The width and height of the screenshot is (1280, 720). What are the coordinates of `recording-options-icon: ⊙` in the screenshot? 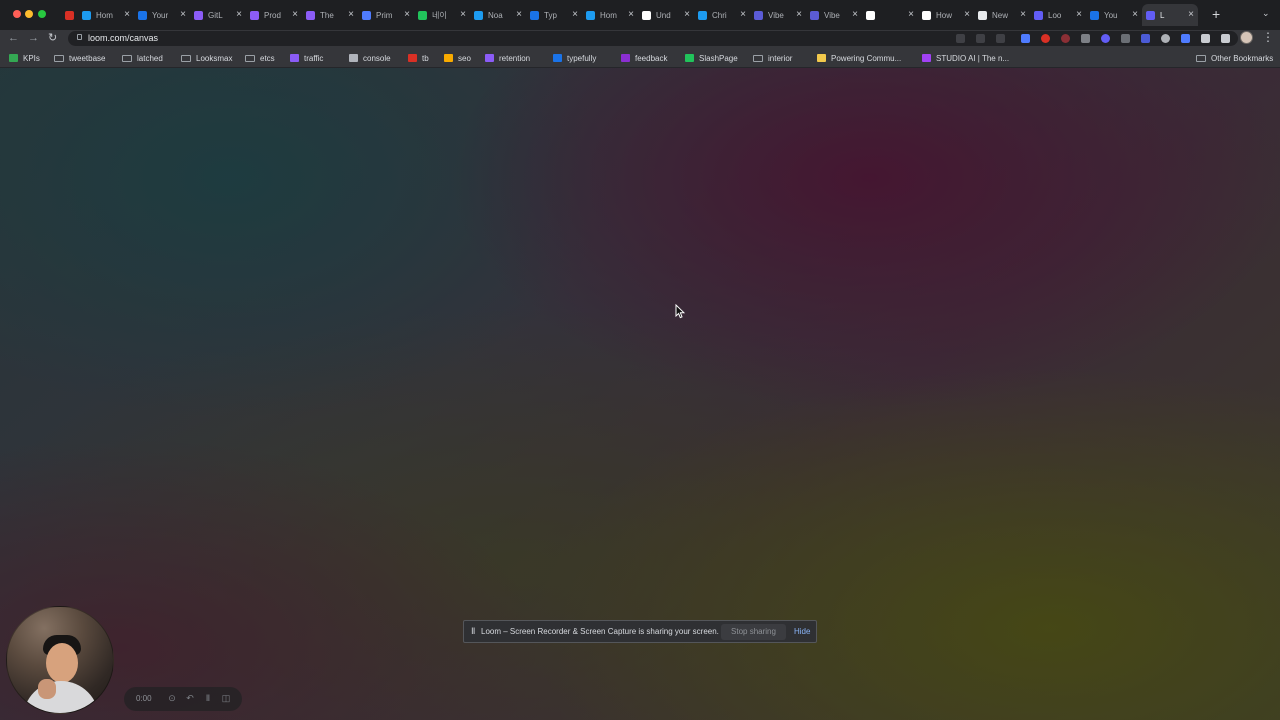 It's located at (172, 698).